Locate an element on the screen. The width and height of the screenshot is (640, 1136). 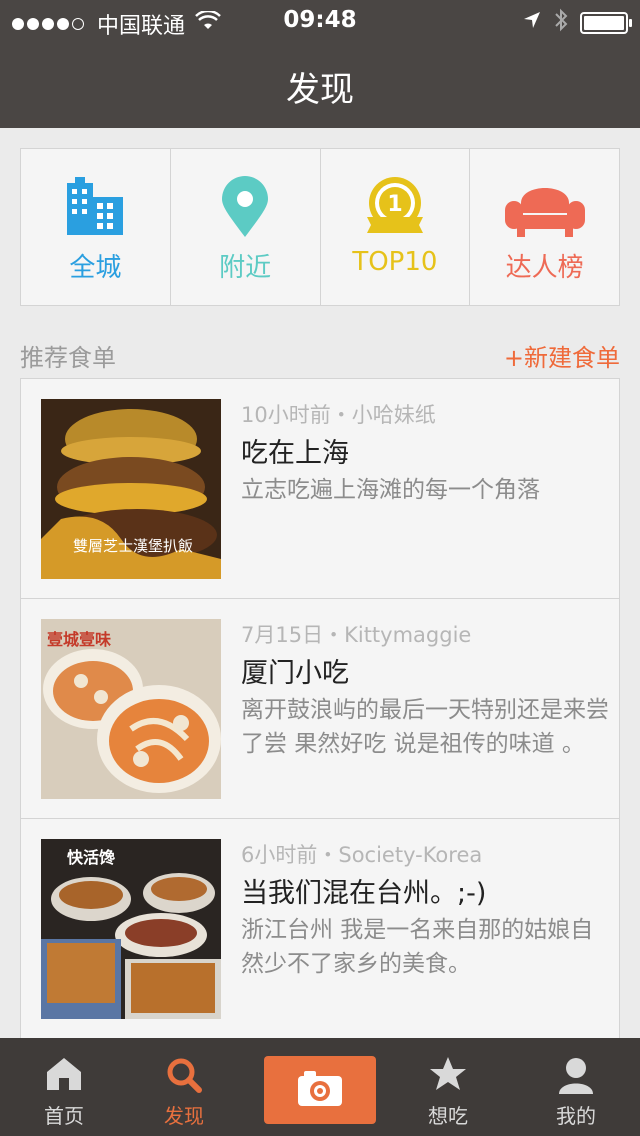
recommendation-desc: 浙江台州 我是一名来自那的姑娘自然少不了家乡的美食。 is located at coordinates (417, 947).